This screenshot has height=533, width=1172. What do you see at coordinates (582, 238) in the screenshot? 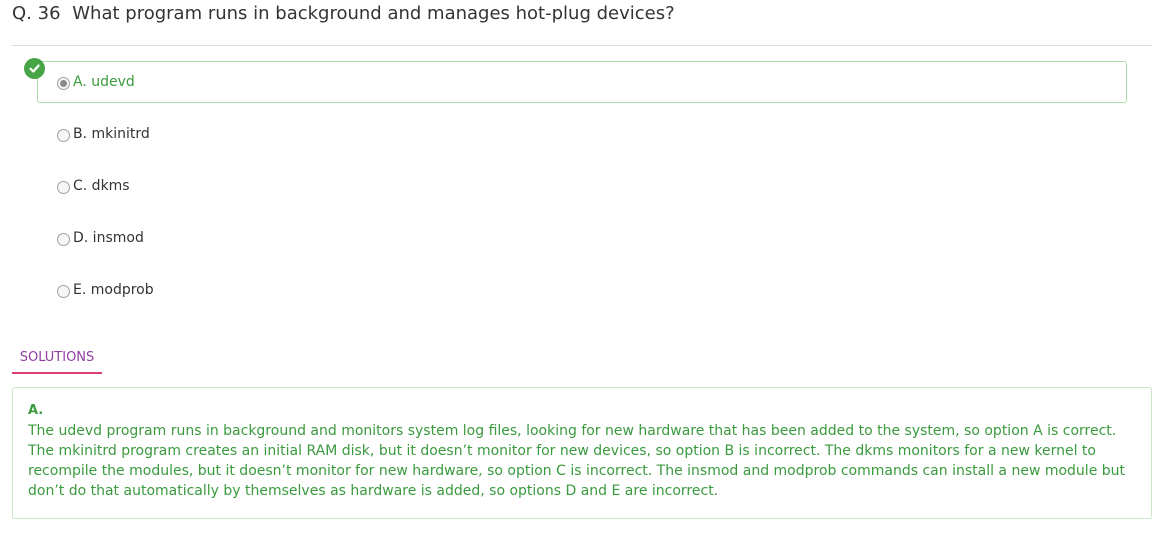
I see `option-d: D. insmod` at bounding box center [582, 238].